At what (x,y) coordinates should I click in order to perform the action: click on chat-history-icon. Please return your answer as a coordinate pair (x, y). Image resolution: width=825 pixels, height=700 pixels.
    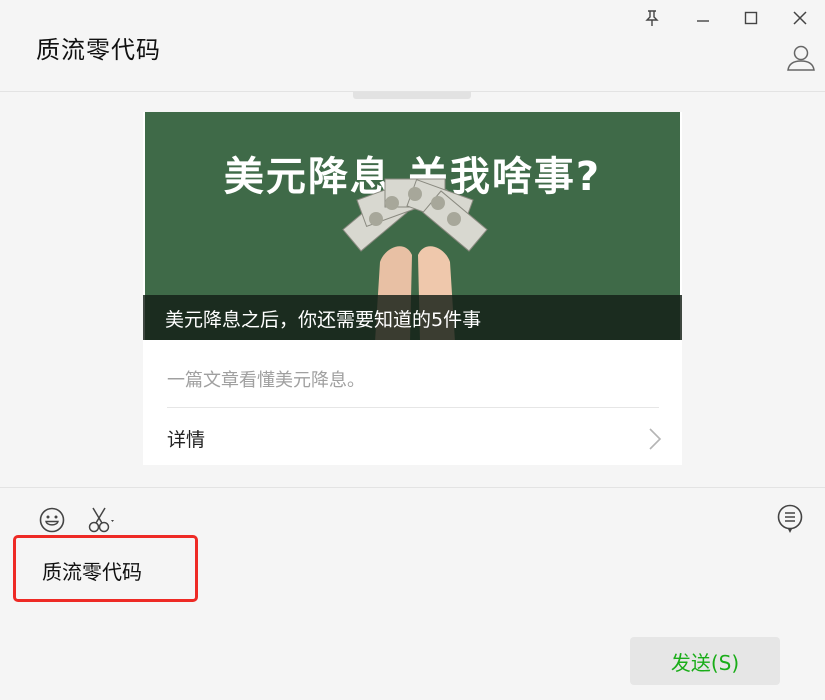
    Looking at the image, I should click on (790, 518).